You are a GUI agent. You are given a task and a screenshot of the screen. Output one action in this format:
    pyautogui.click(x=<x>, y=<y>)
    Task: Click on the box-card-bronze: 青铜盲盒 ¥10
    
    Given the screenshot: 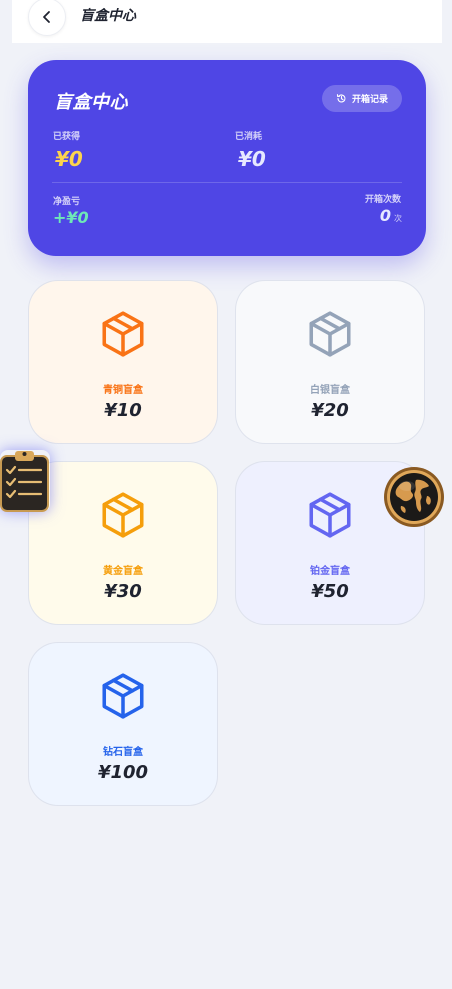 What is the action you would take?
    pyautogui.click(x=123, y=362)
    